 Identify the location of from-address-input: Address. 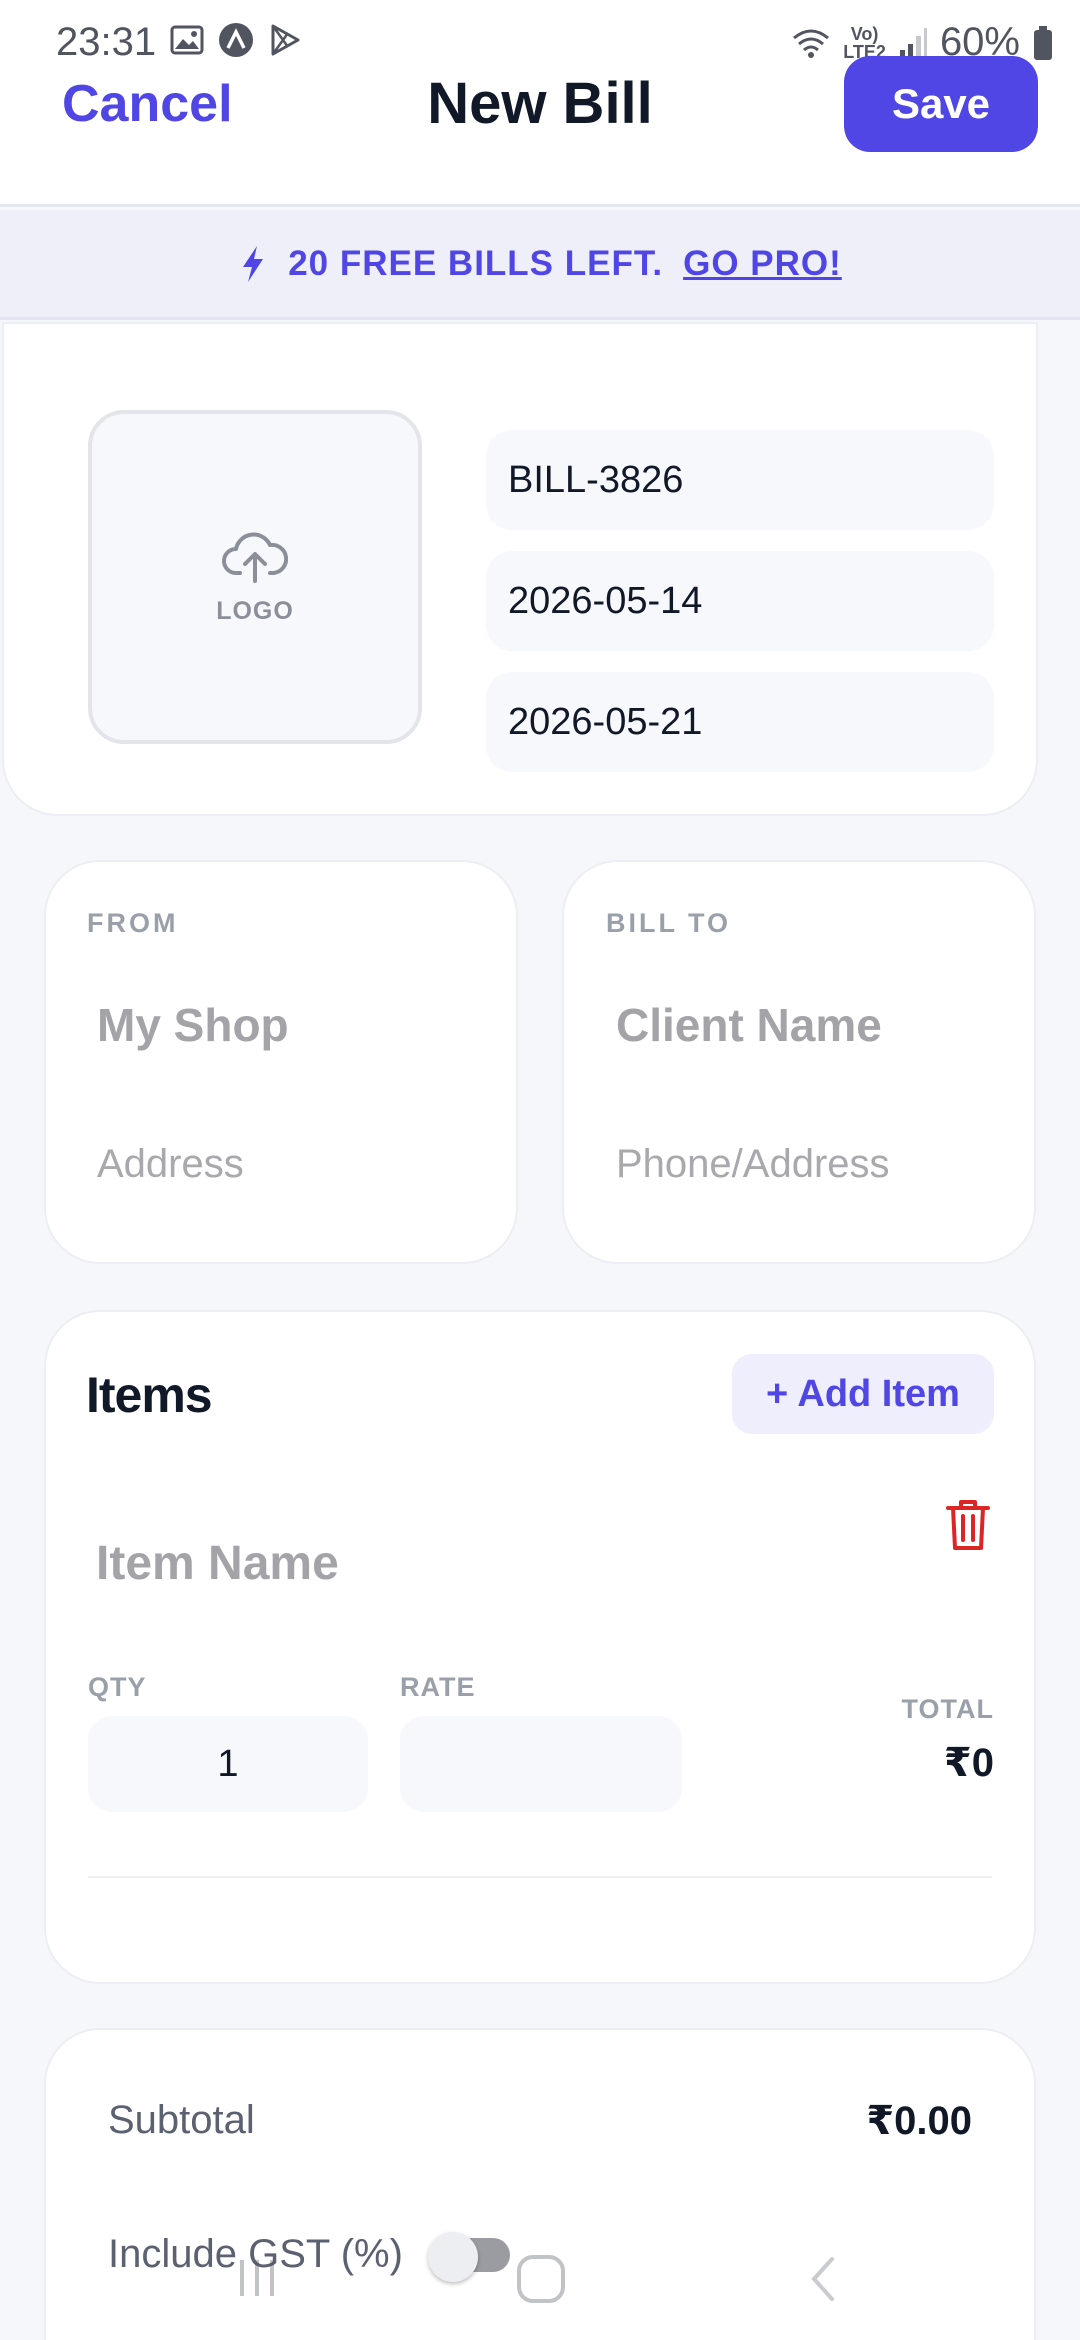
(170, 1164).